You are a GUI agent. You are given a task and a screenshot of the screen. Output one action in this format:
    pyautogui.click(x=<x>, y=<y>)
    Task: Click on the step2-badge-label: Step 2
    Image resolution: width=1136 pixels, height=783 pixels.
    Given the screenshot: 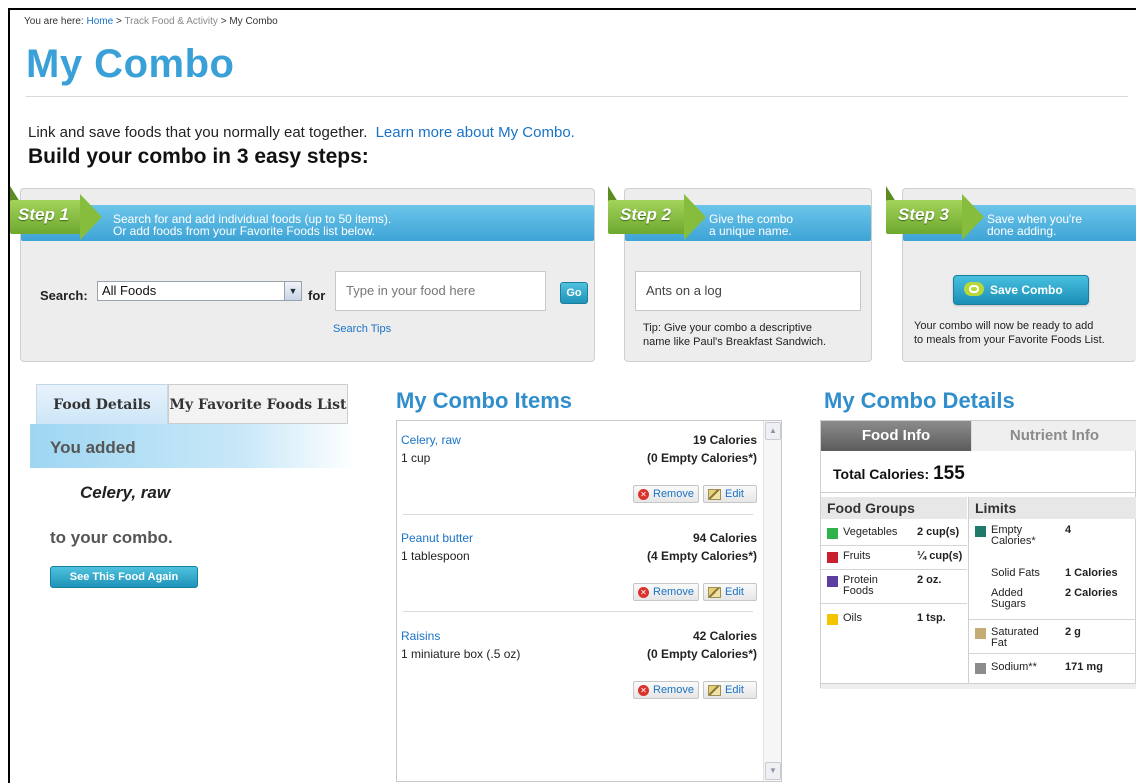 What is the action you would take?
    pyautogui.click(x=646, y=214)
    